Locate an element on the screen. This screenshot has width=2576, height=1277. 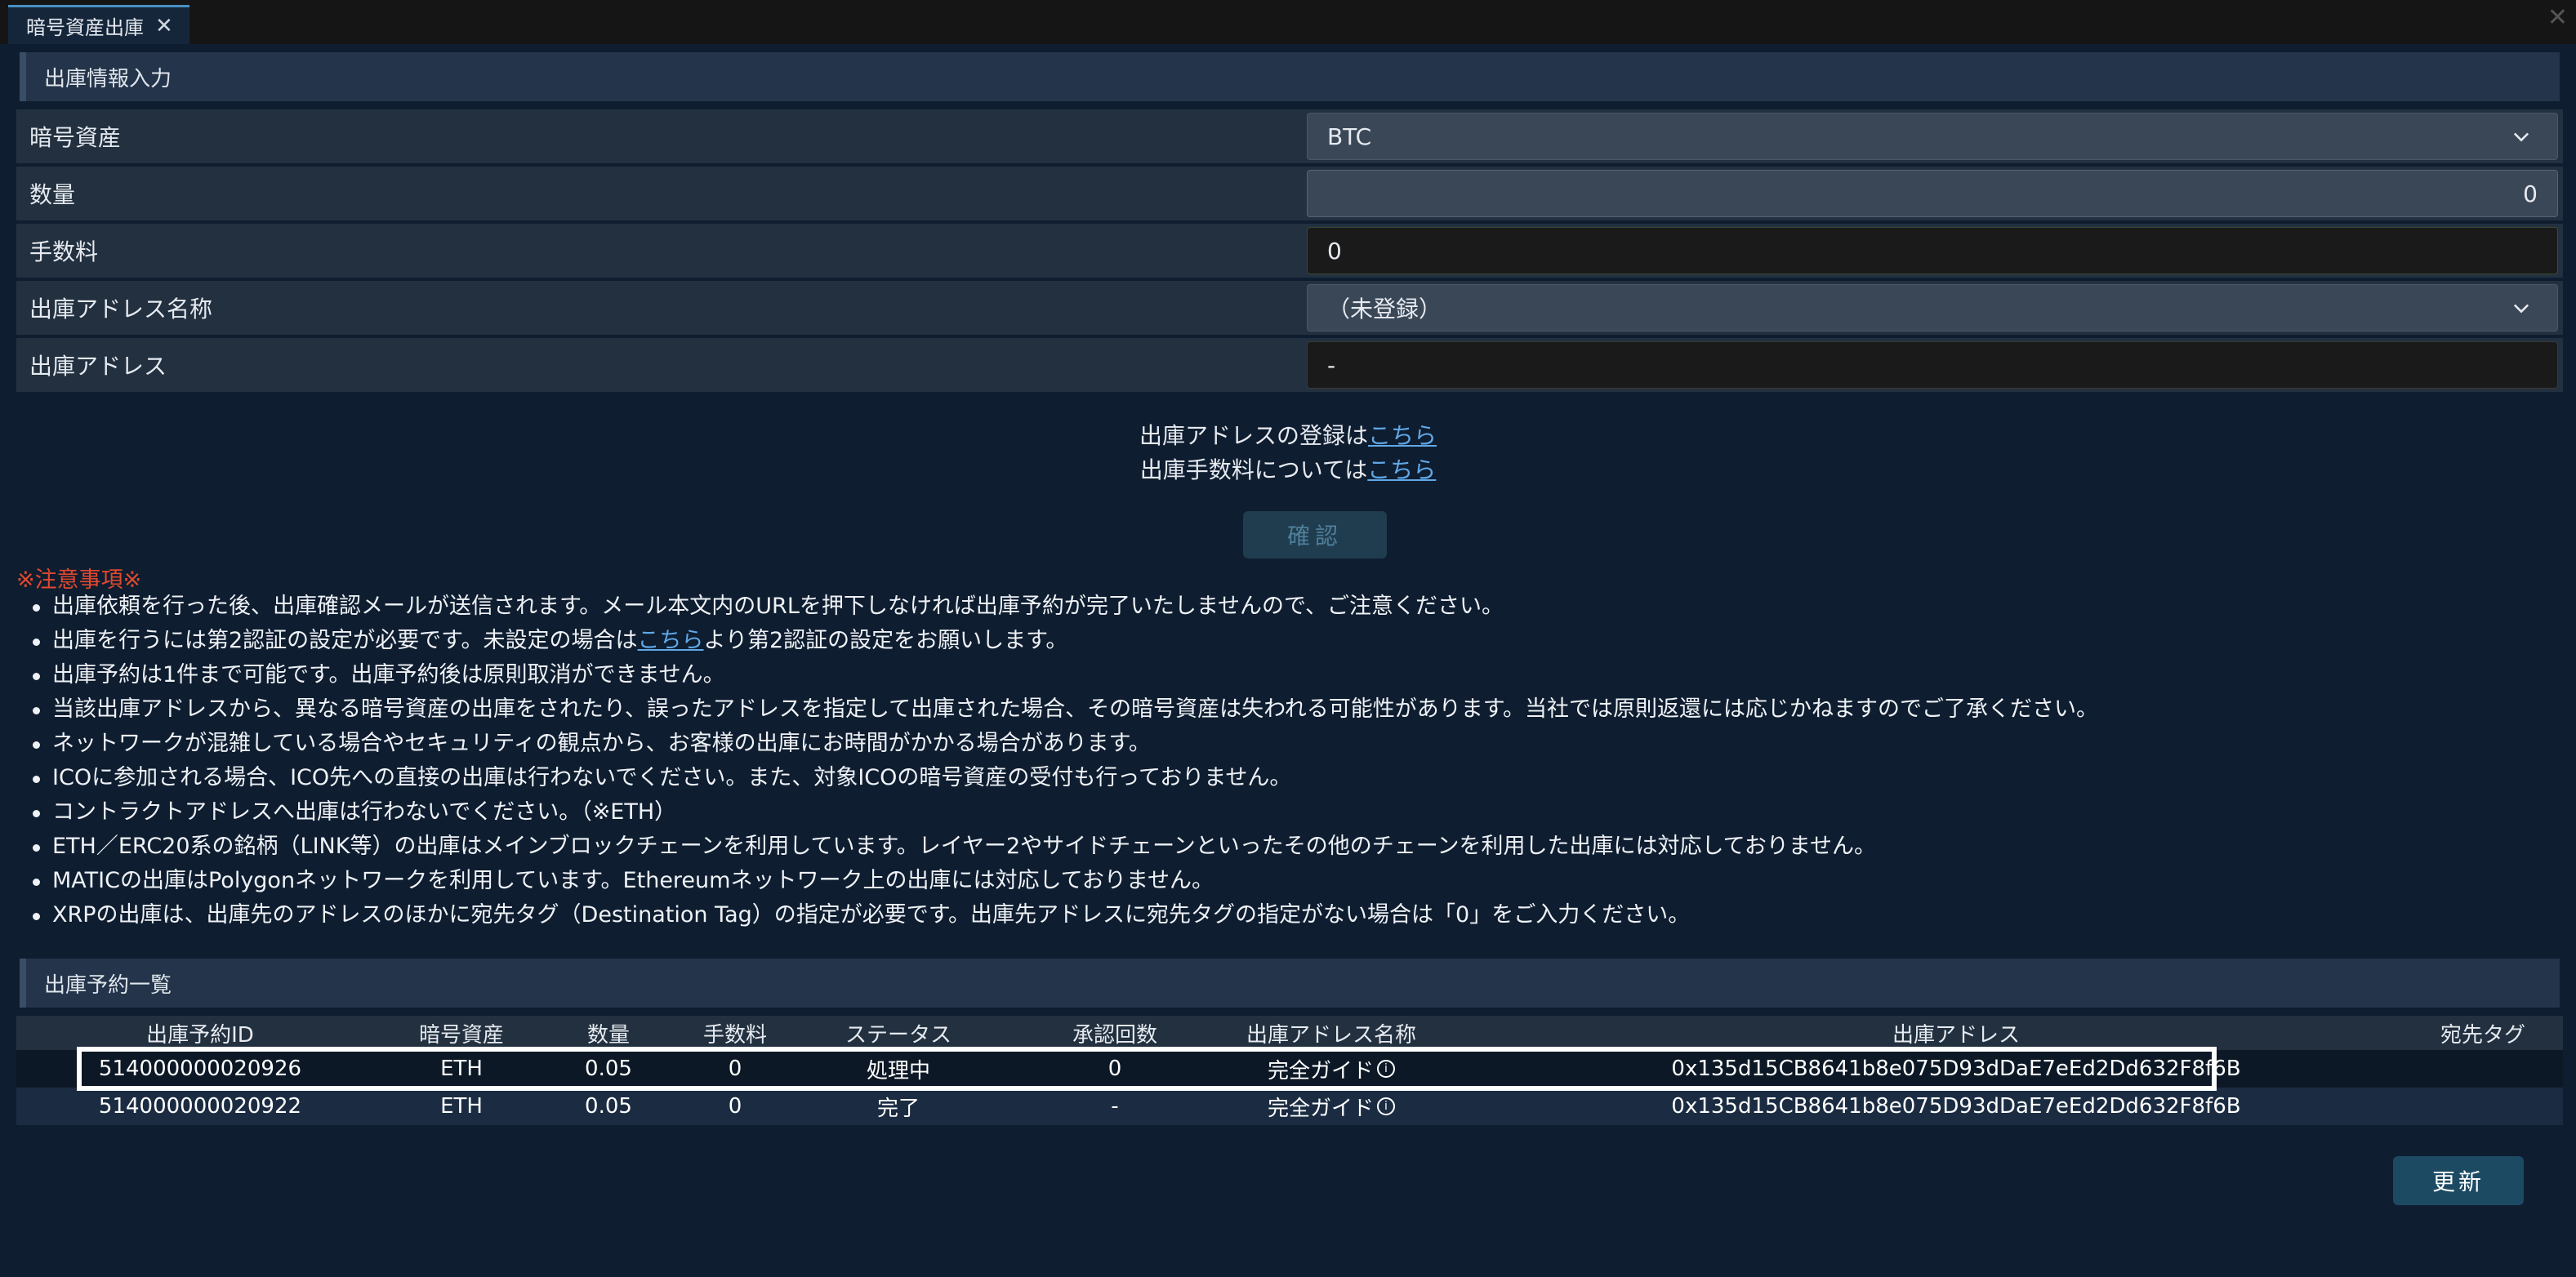
asset-select-value: BTC is located at coordinates (1349, 136).